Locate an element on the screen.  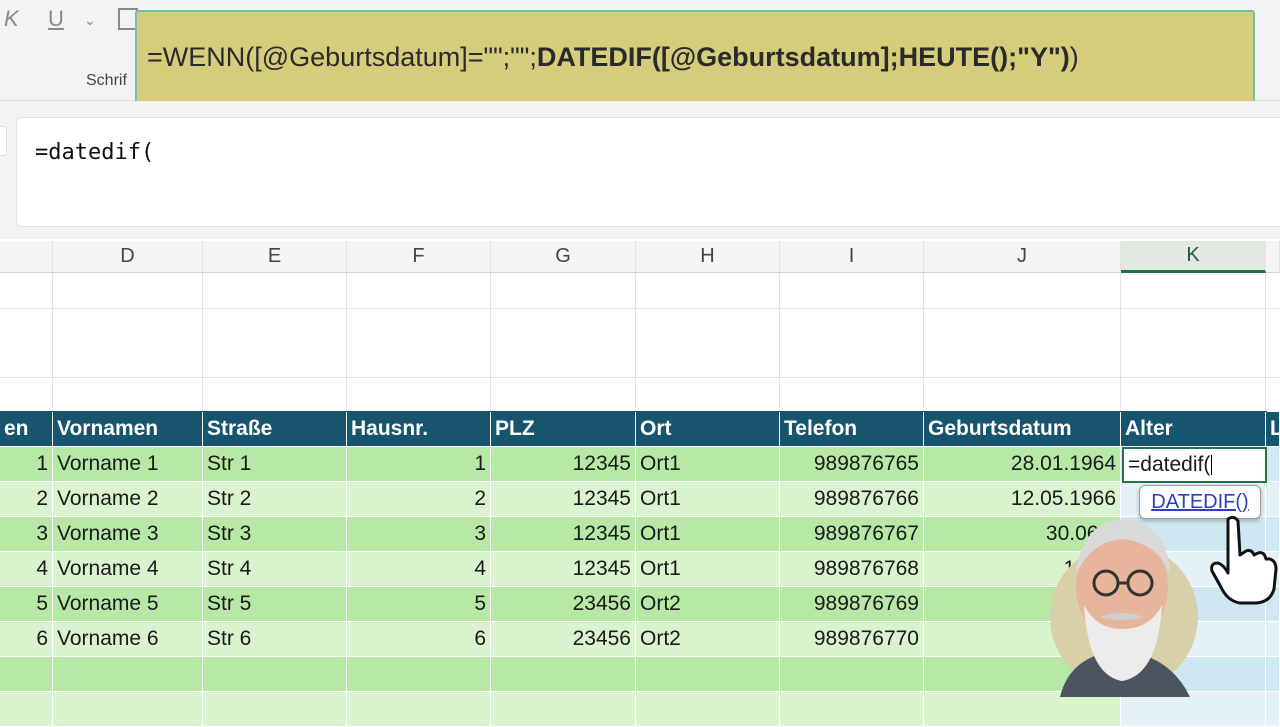
table-cell-id: 5 is located at coordinates (26, 604).